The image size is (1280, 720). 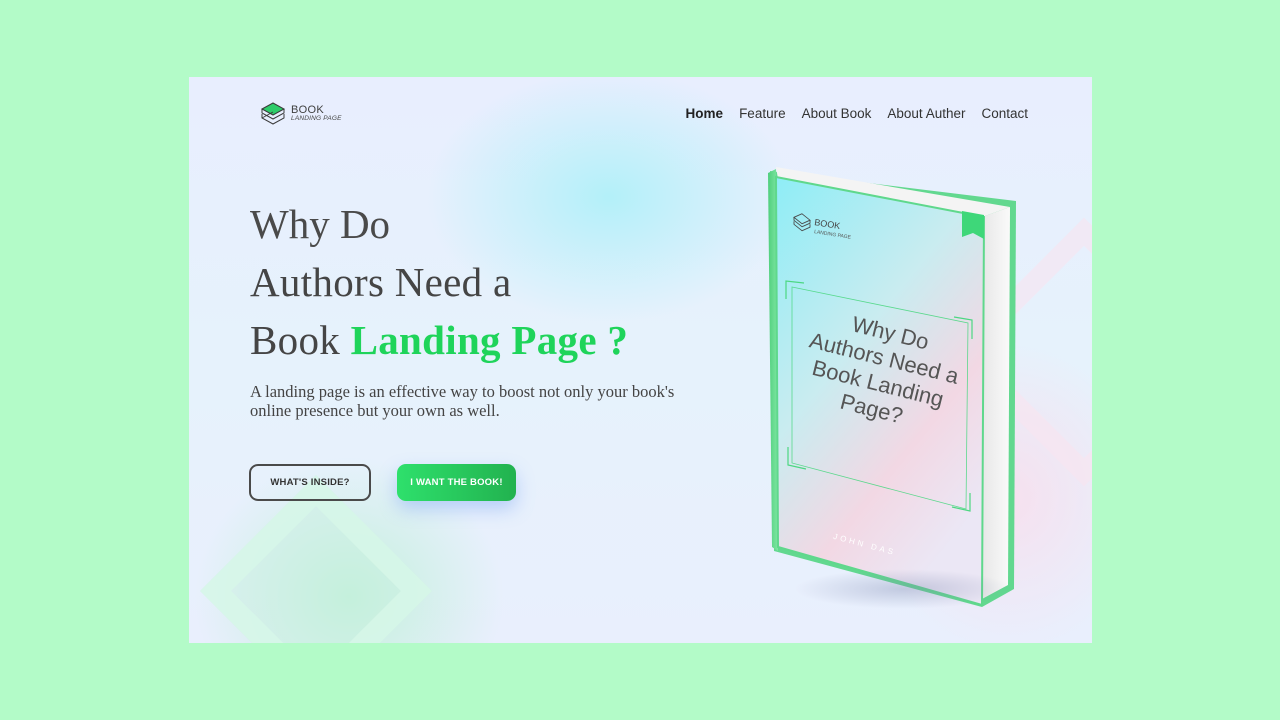 I want to click on whats-inside-button: WHAT'S INSIDE?, so click(x=310, y=482).